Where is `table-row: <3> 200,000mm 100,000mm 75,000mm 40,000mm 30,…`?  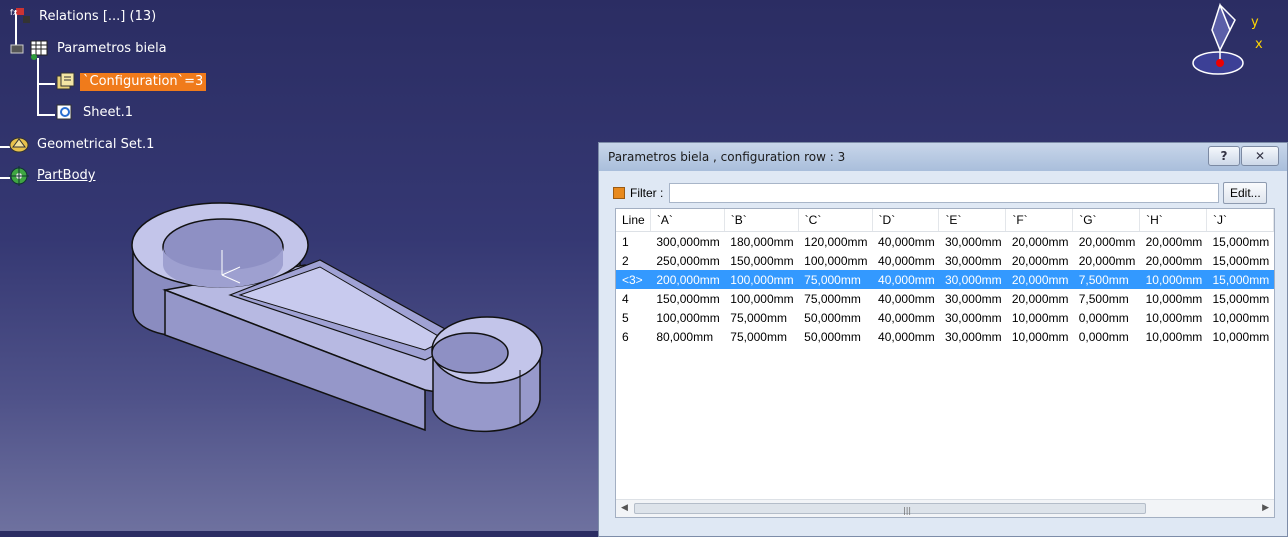
table-row: <3> 200,000mm 100,000mm 75,000mm 40,000mm 30,… is located at coordinates (945, 279).